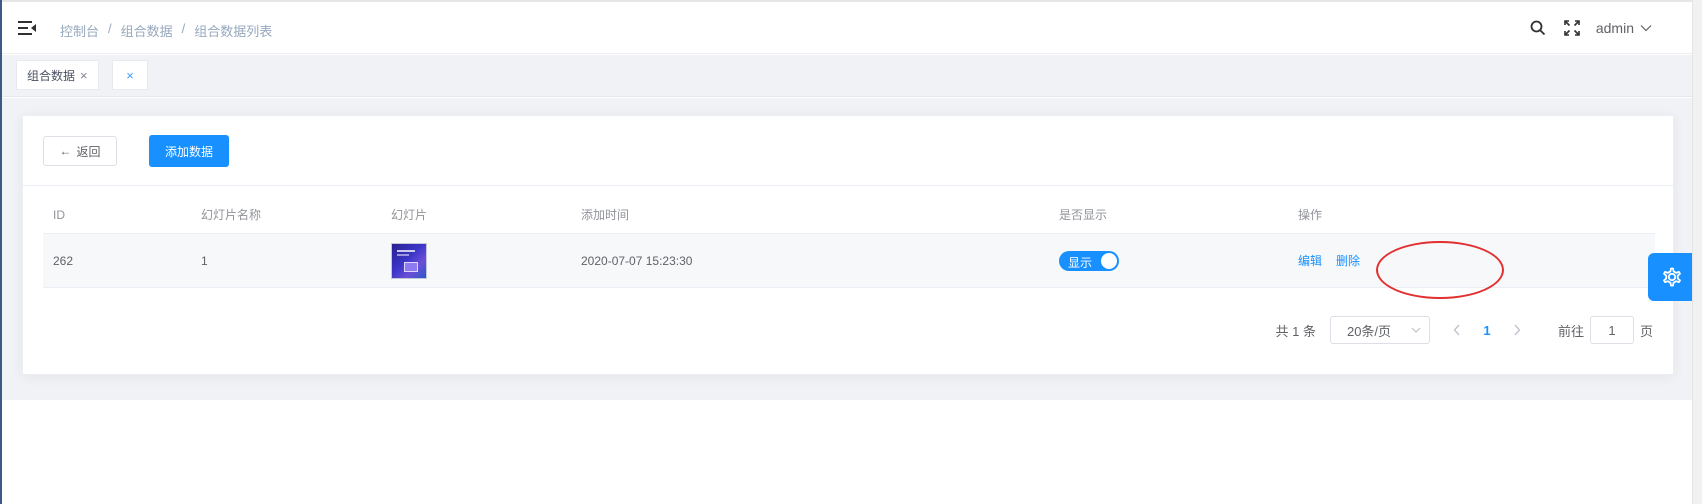 The height and width of the screenshot is (504, 1702). What do you see at coordinates (849, 261) in the screenshot?
I see `table-row: 262 1 2020-07-07 15:23:30 显示 编辑 删除` at bounding box center [849, 261].